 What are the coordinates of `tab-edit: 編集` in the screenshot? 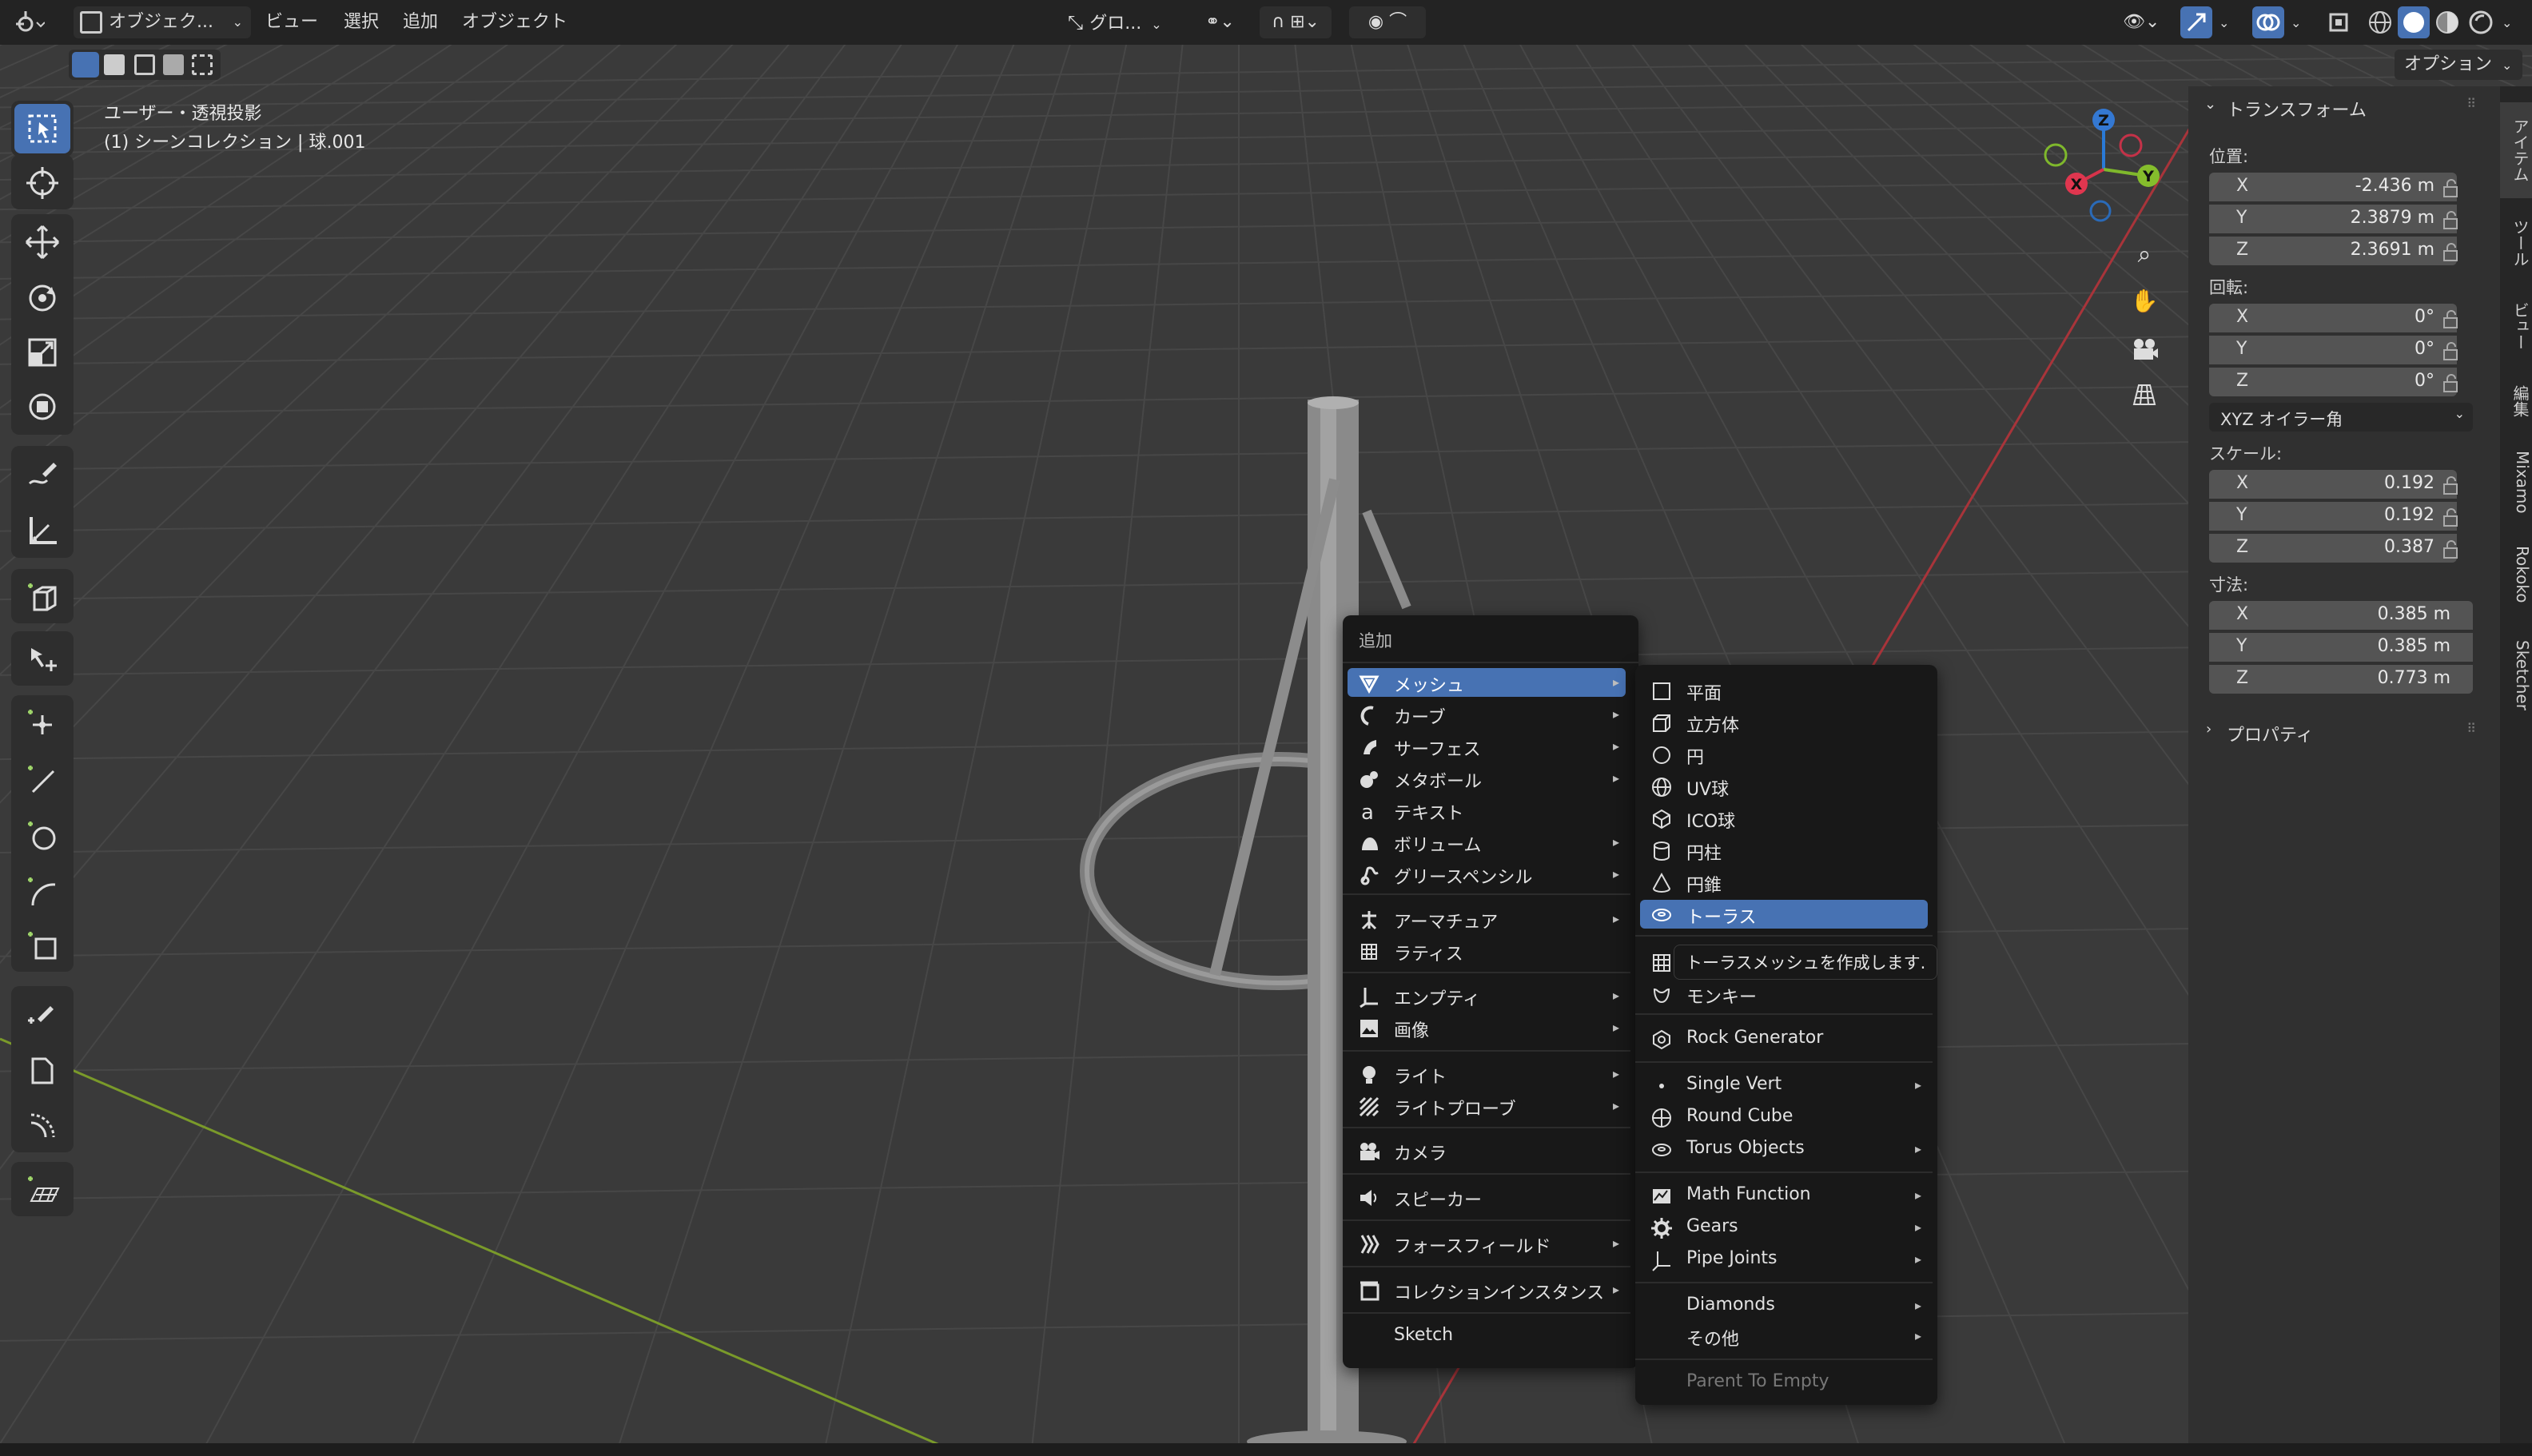 It's located at (2516, 401).